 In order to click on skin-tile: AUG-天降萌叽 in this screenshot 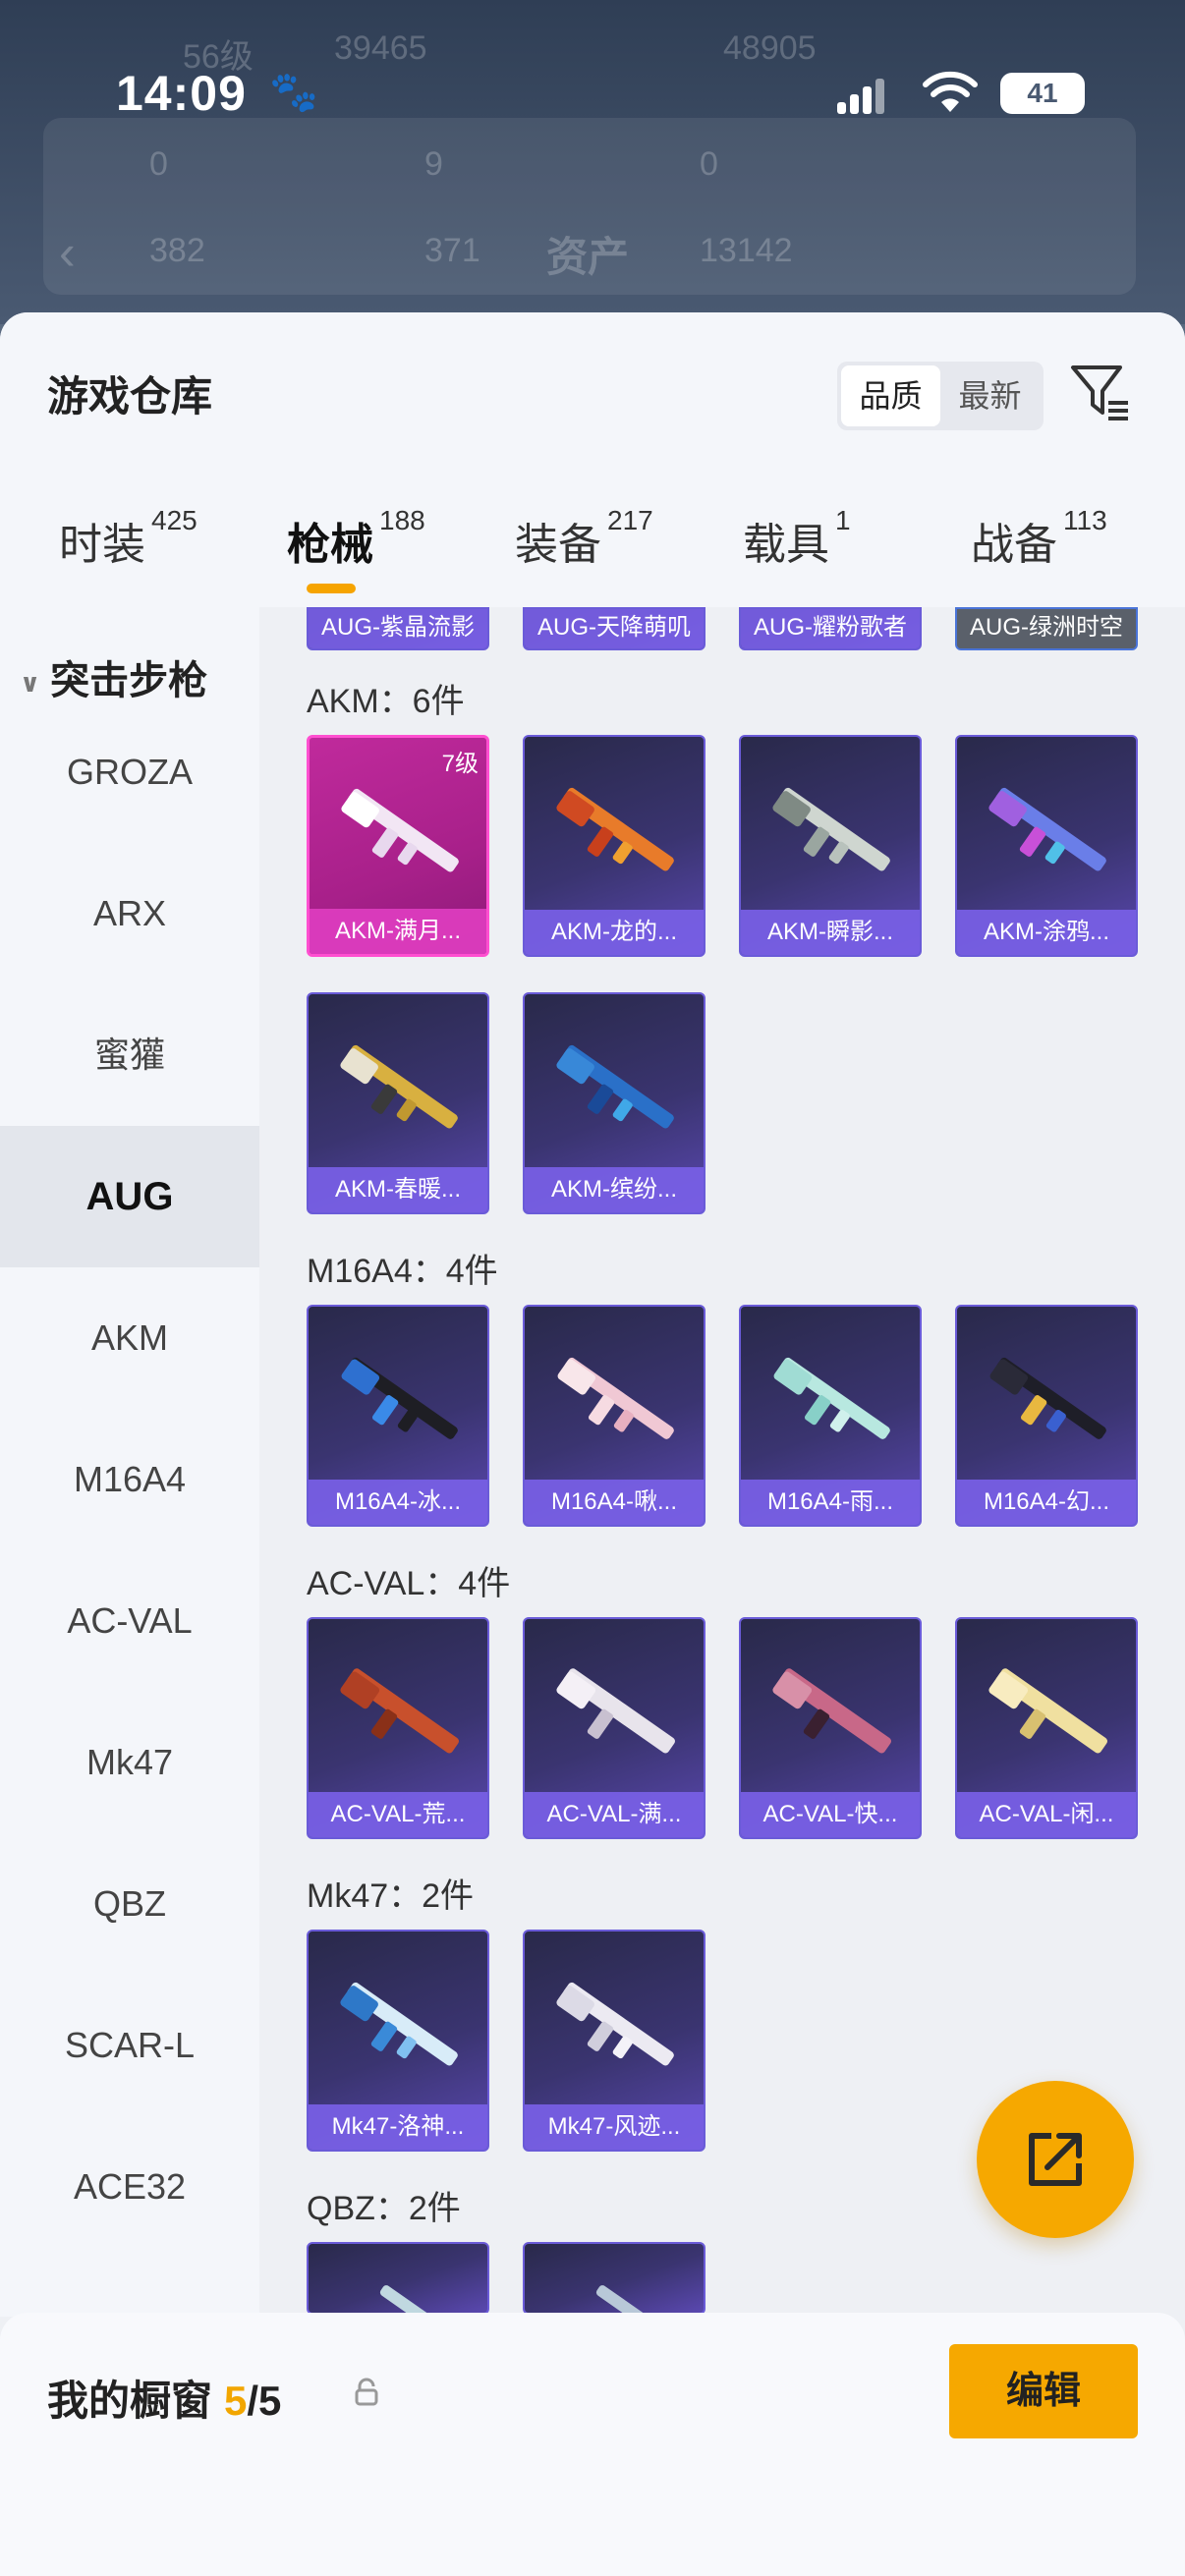, I will do `click(614, 628)`.